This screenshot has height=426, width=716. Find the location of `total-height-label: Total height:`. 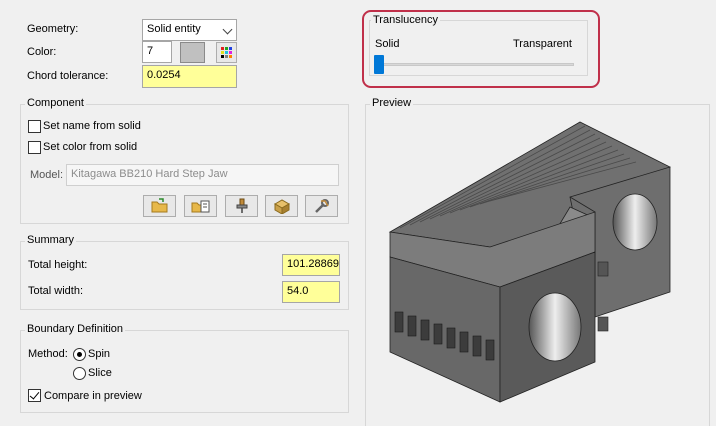

total-height-label: Total height: is located at coordinates (58, 265).